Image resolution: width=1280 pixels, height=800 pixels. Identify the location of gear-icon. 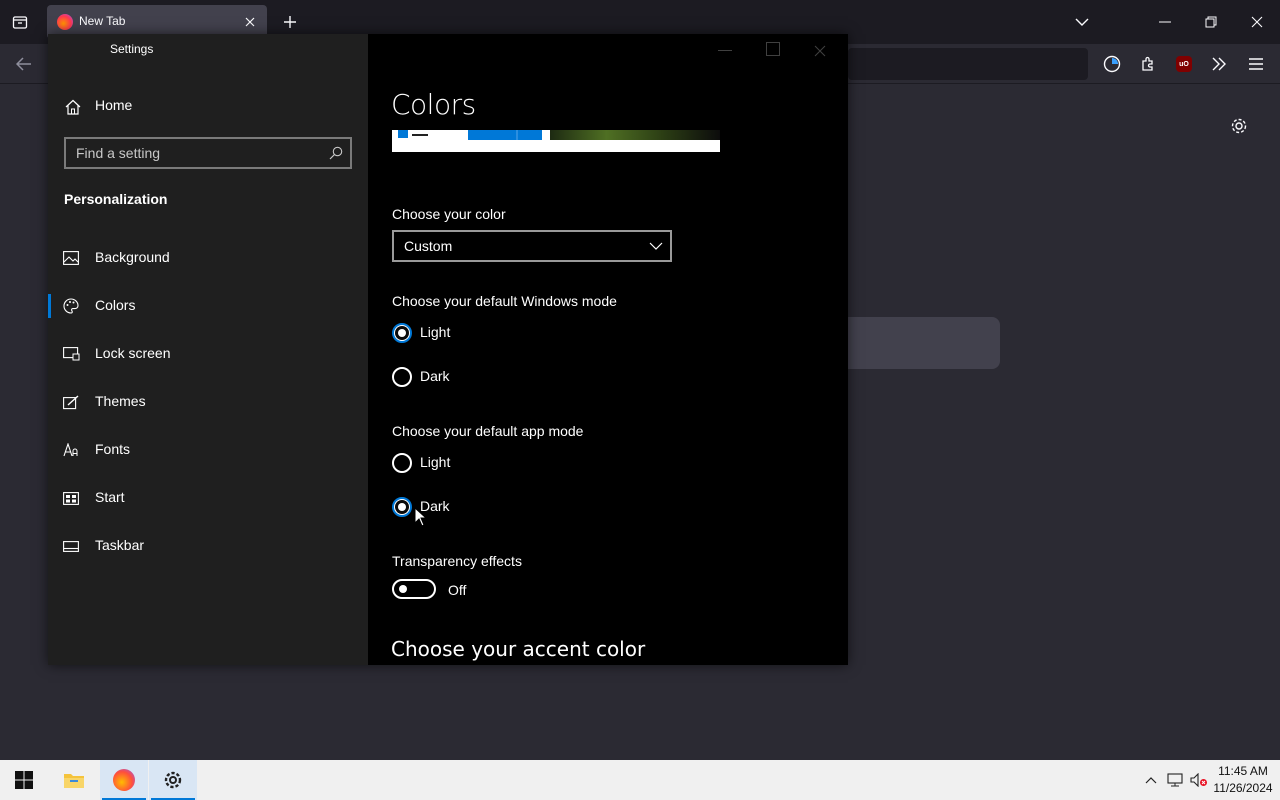
(1239, 126).